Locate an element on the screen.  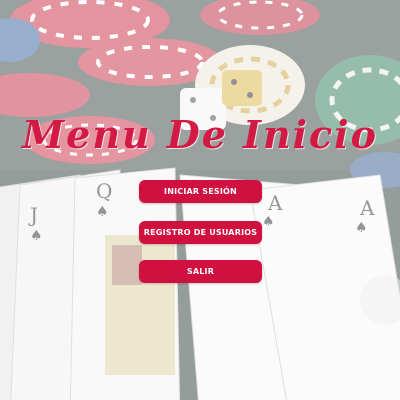
page-title: Menu De Inicio is located at coordinates (200, 134).